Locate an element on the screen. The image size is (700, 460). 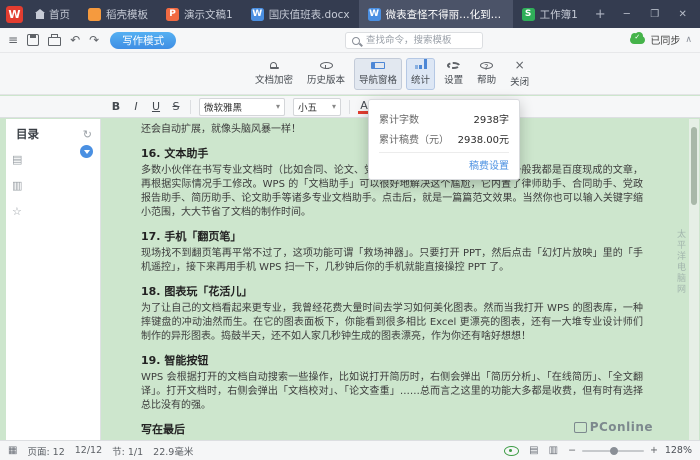
close-window-button: ✕ is located at coordinates (683, 14).